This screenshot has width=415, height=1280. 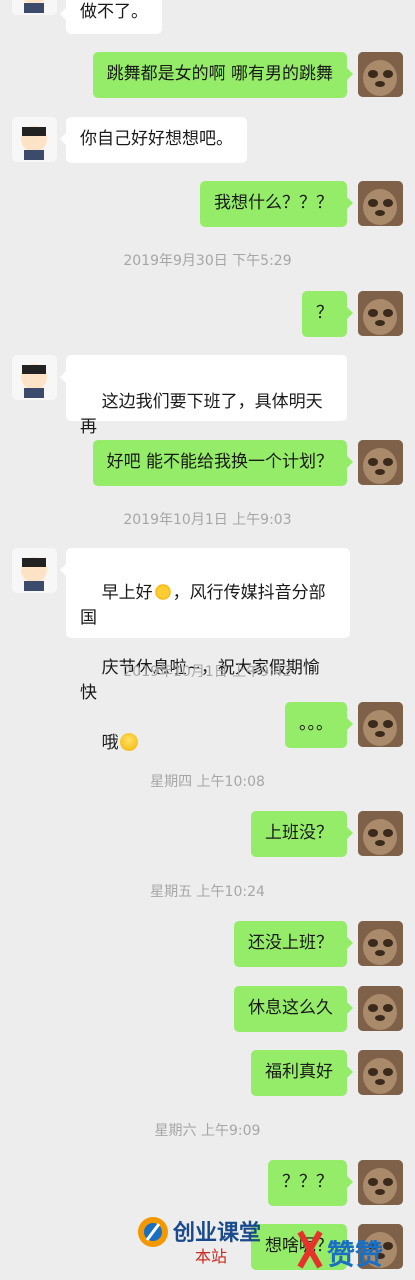 I want to click on chat-bubble: 。。。, so click(x=319, y=725).